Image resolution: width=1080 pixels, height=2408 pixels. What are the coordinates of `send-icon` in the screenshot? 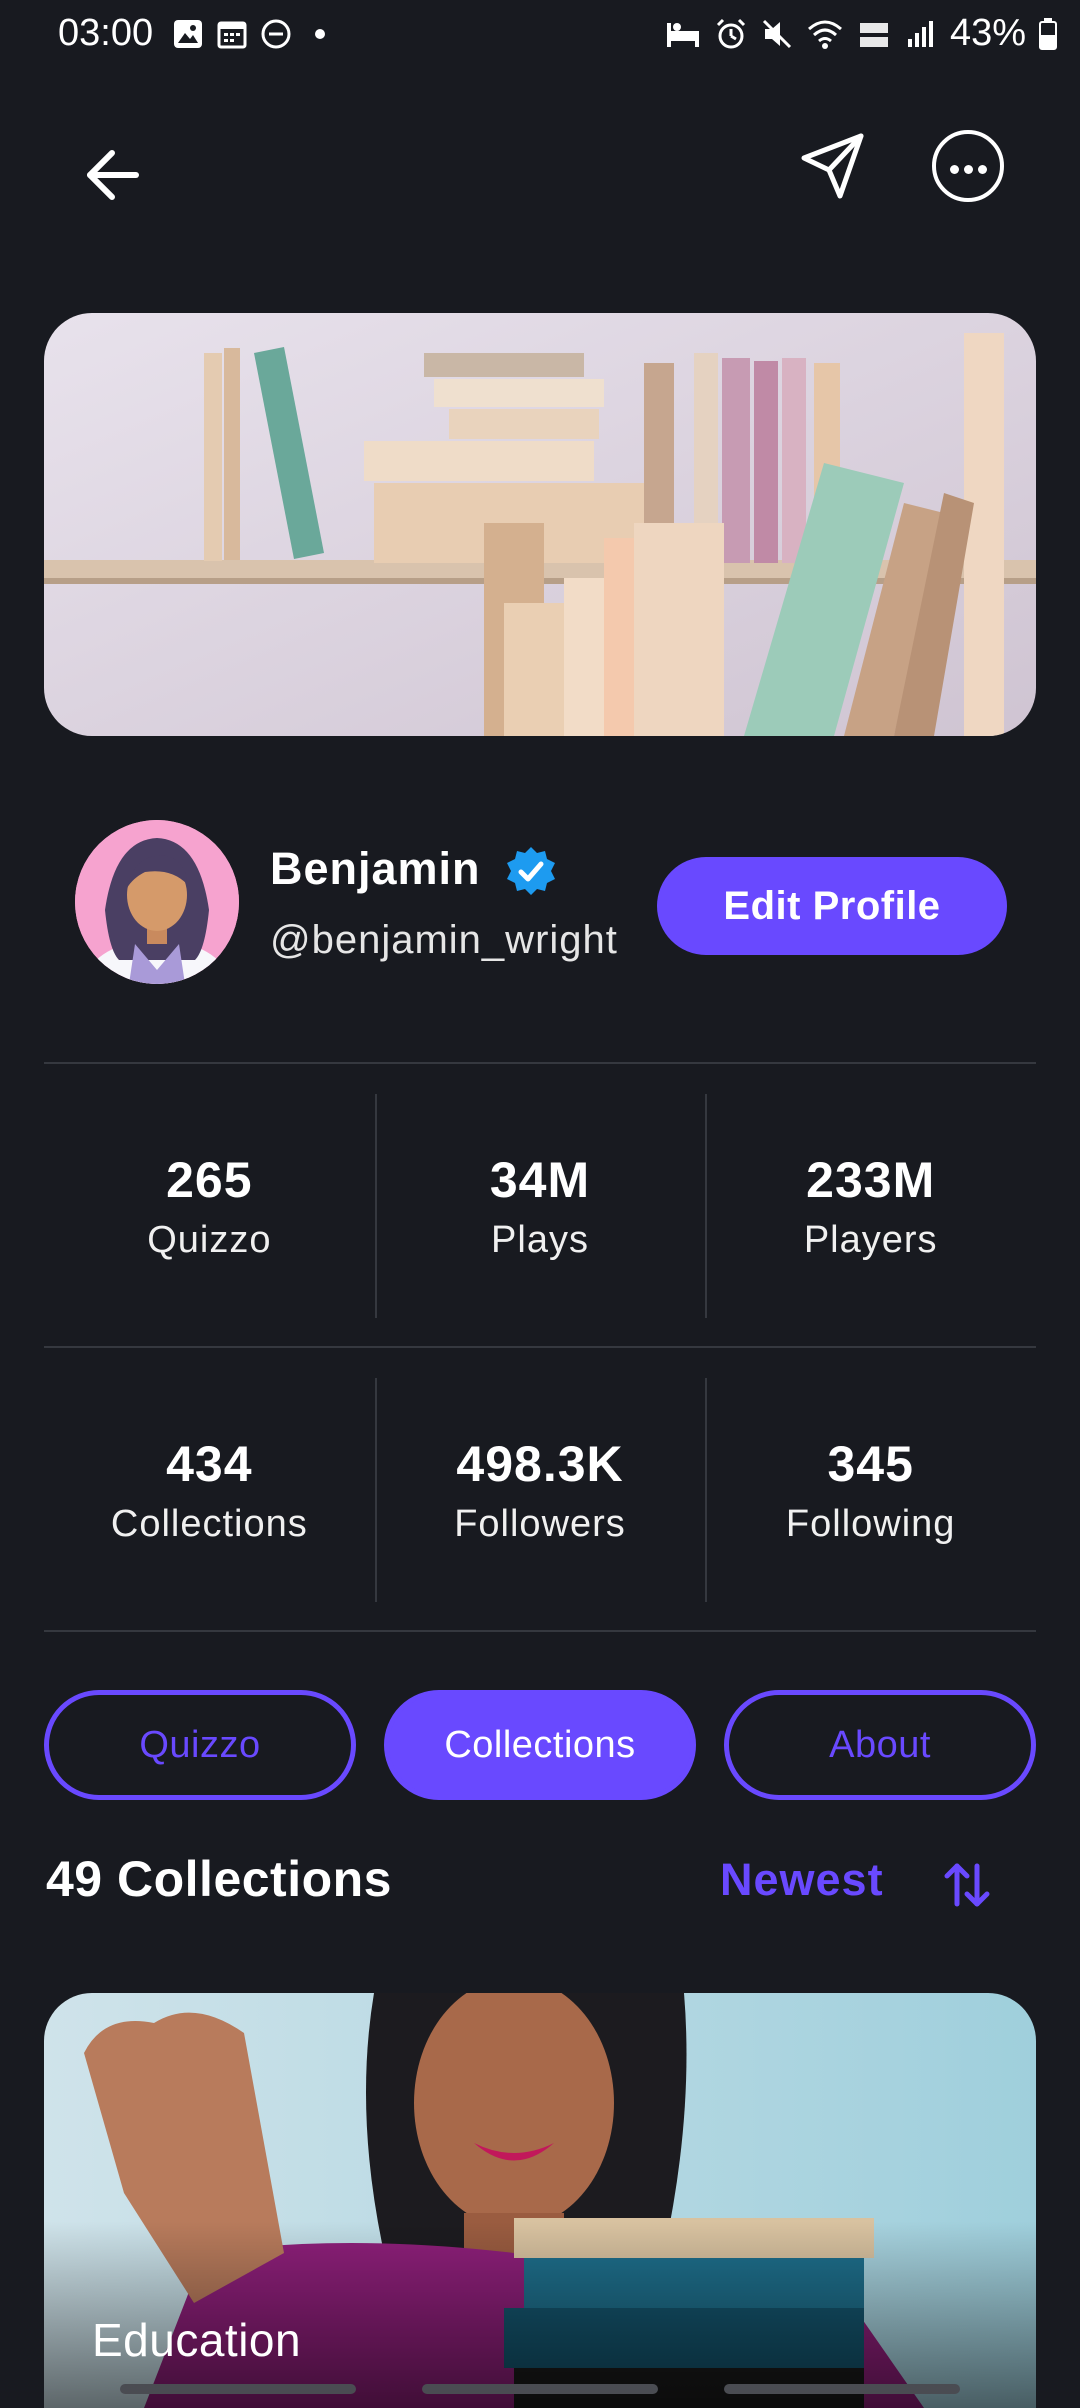 It's located at (832, 166).